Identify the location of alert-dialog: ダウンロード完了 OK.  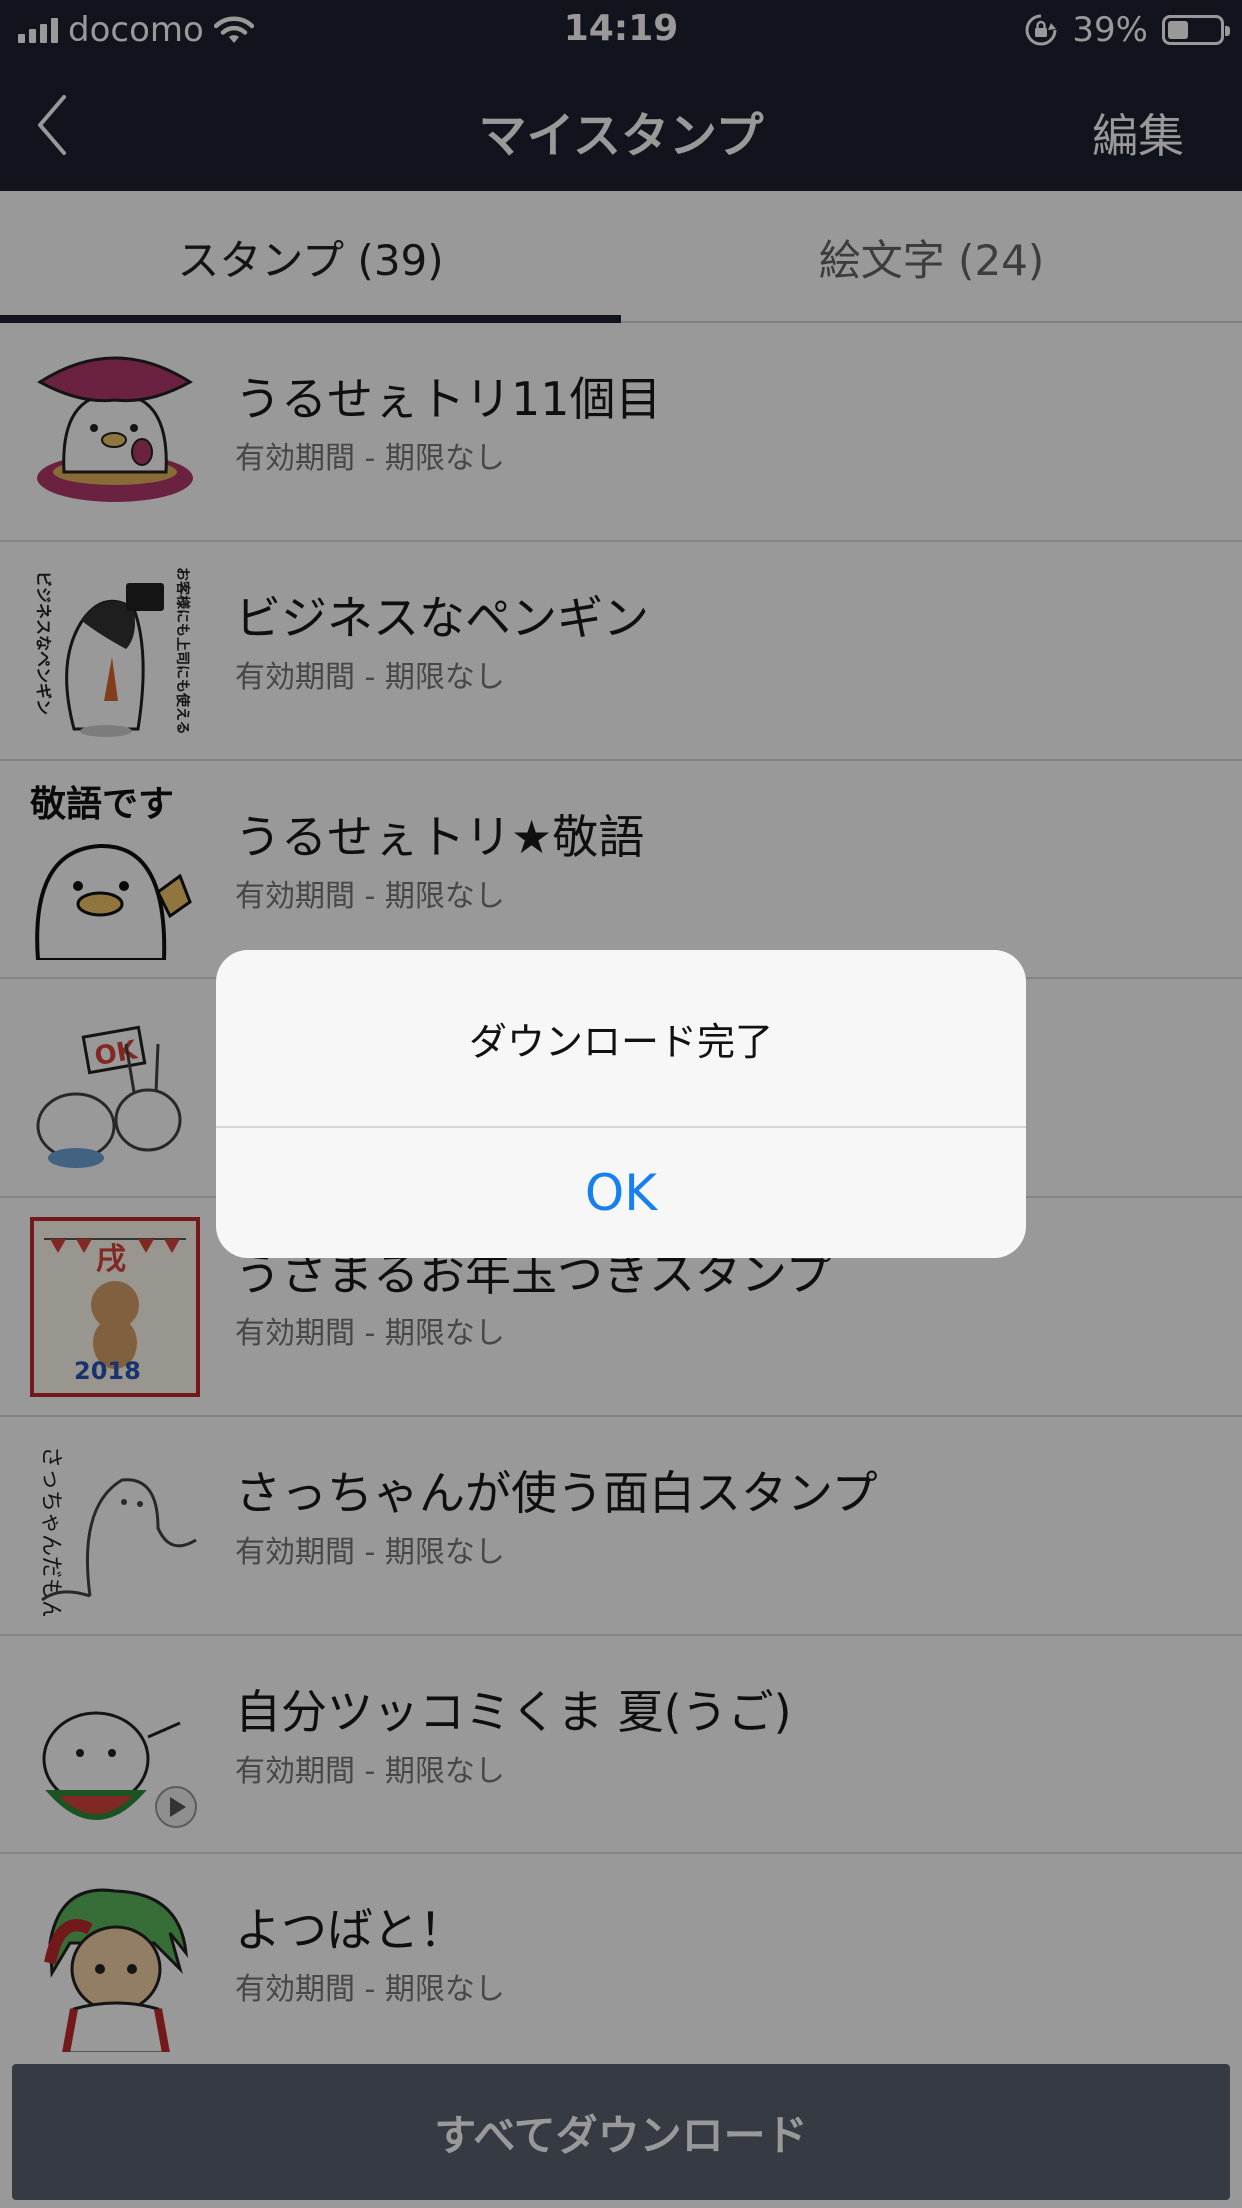
(621, 1104).